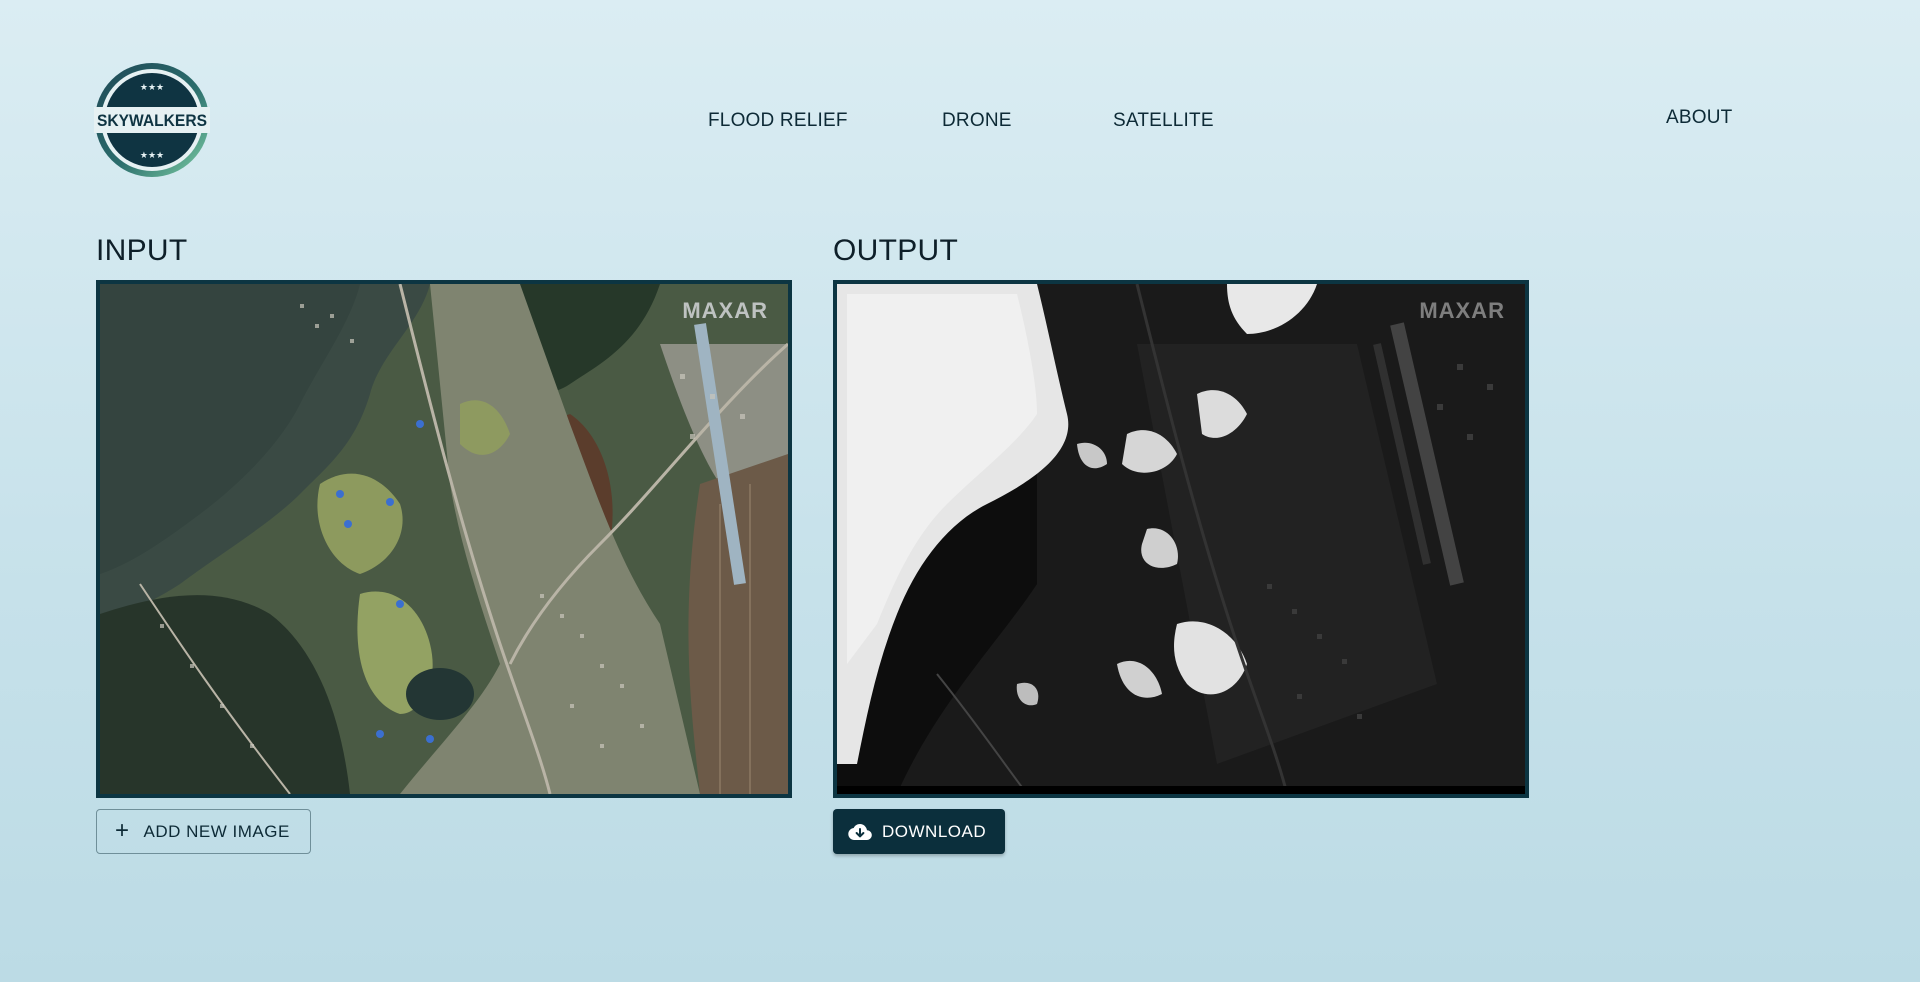 This screenshot has width=1920, height=982. What do you see at coordinates (216, 831) in the screenshot?
I see `add-new-image-label: ADD NEW IMAGE` at bounding box center [216, 831].